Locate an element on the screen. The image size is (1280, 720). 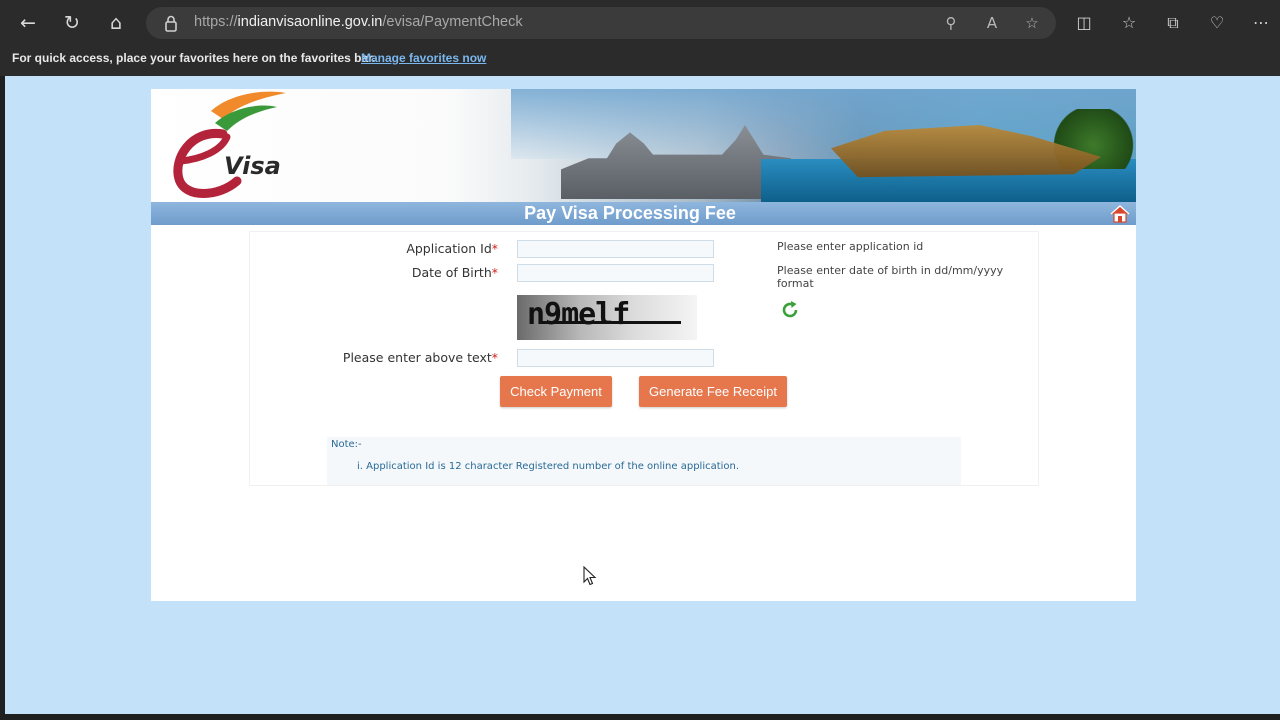
check-payment-button: Check Payment is located at coordinates (556, 391).